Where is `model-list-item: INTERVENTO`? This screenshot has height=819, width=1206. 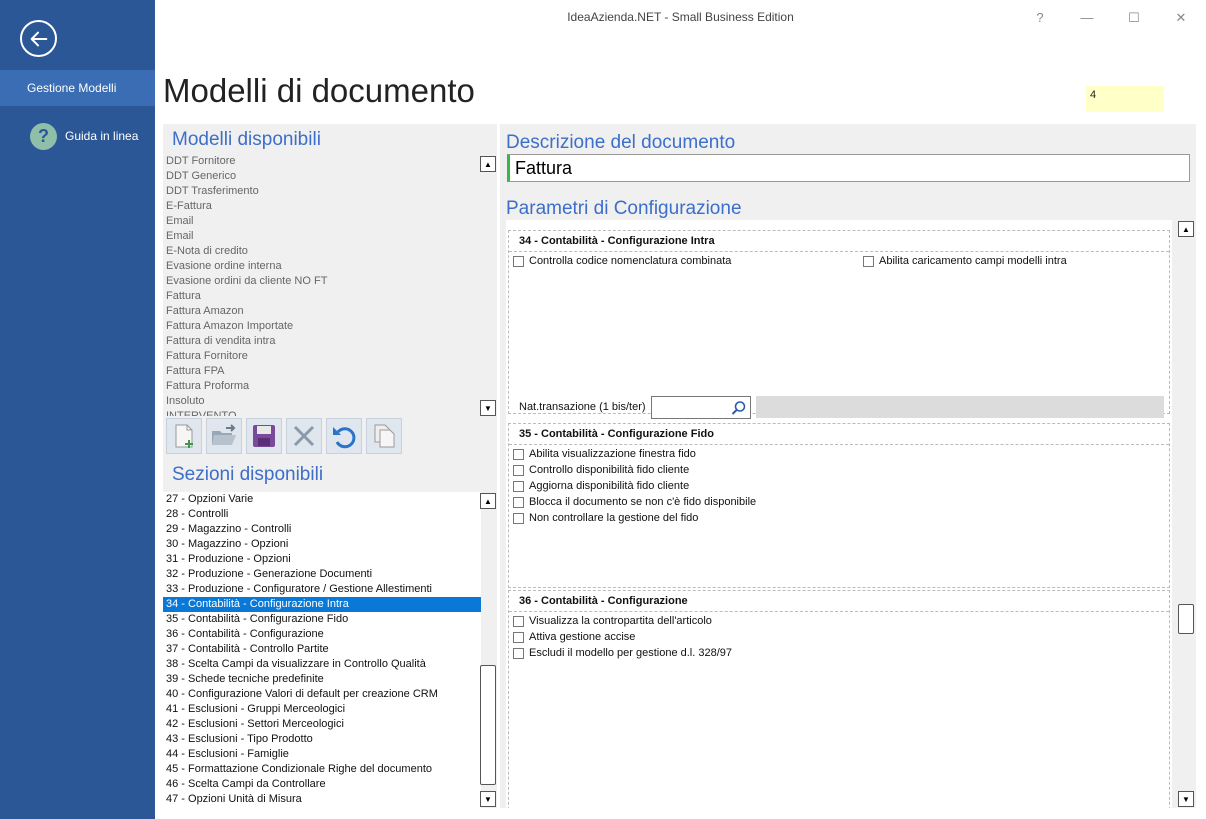
model-list-item: INTERVENTO is located at coordinates (322, 412).